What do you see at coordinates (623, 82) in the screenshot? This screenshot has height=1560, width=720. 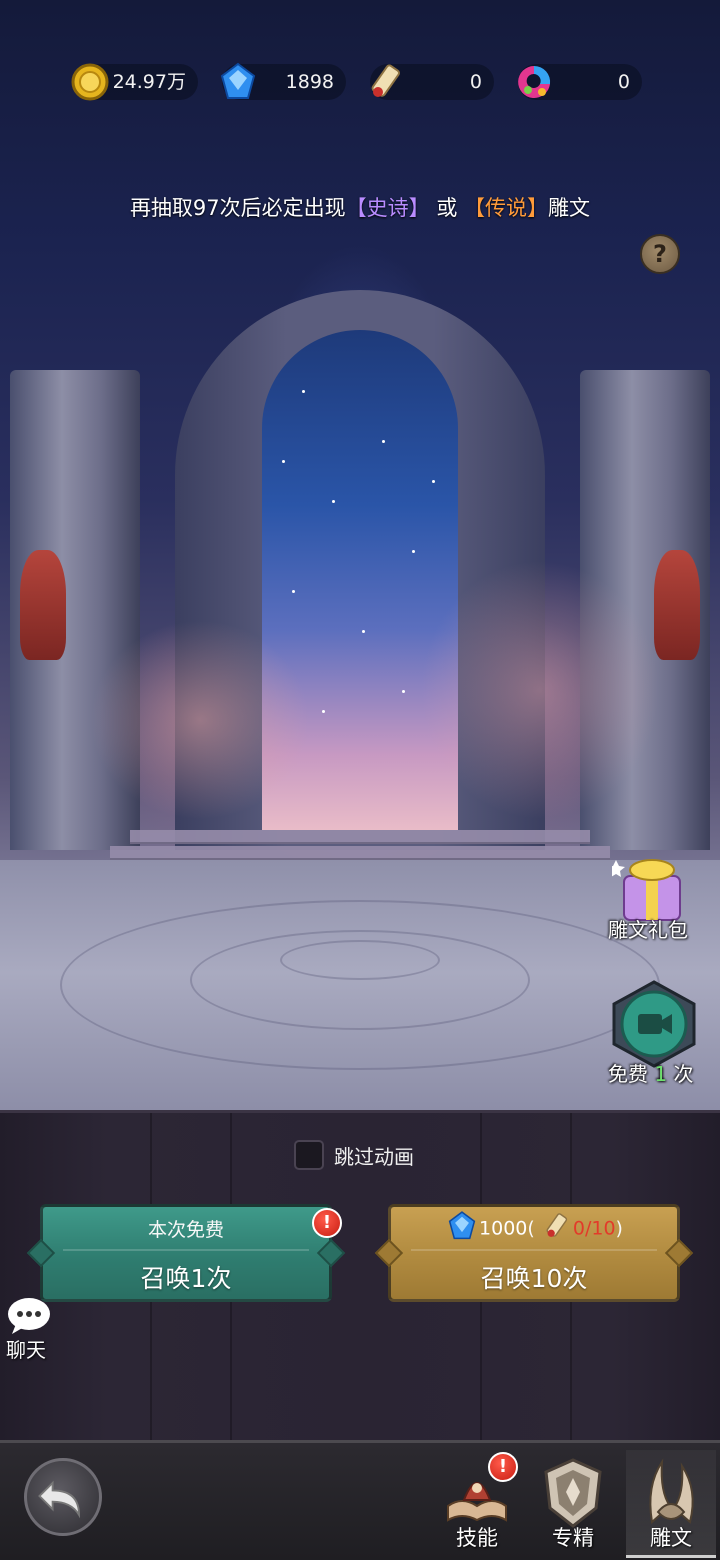 I see `rainbow-gem-value: 0` at bounding box center [623, 82].